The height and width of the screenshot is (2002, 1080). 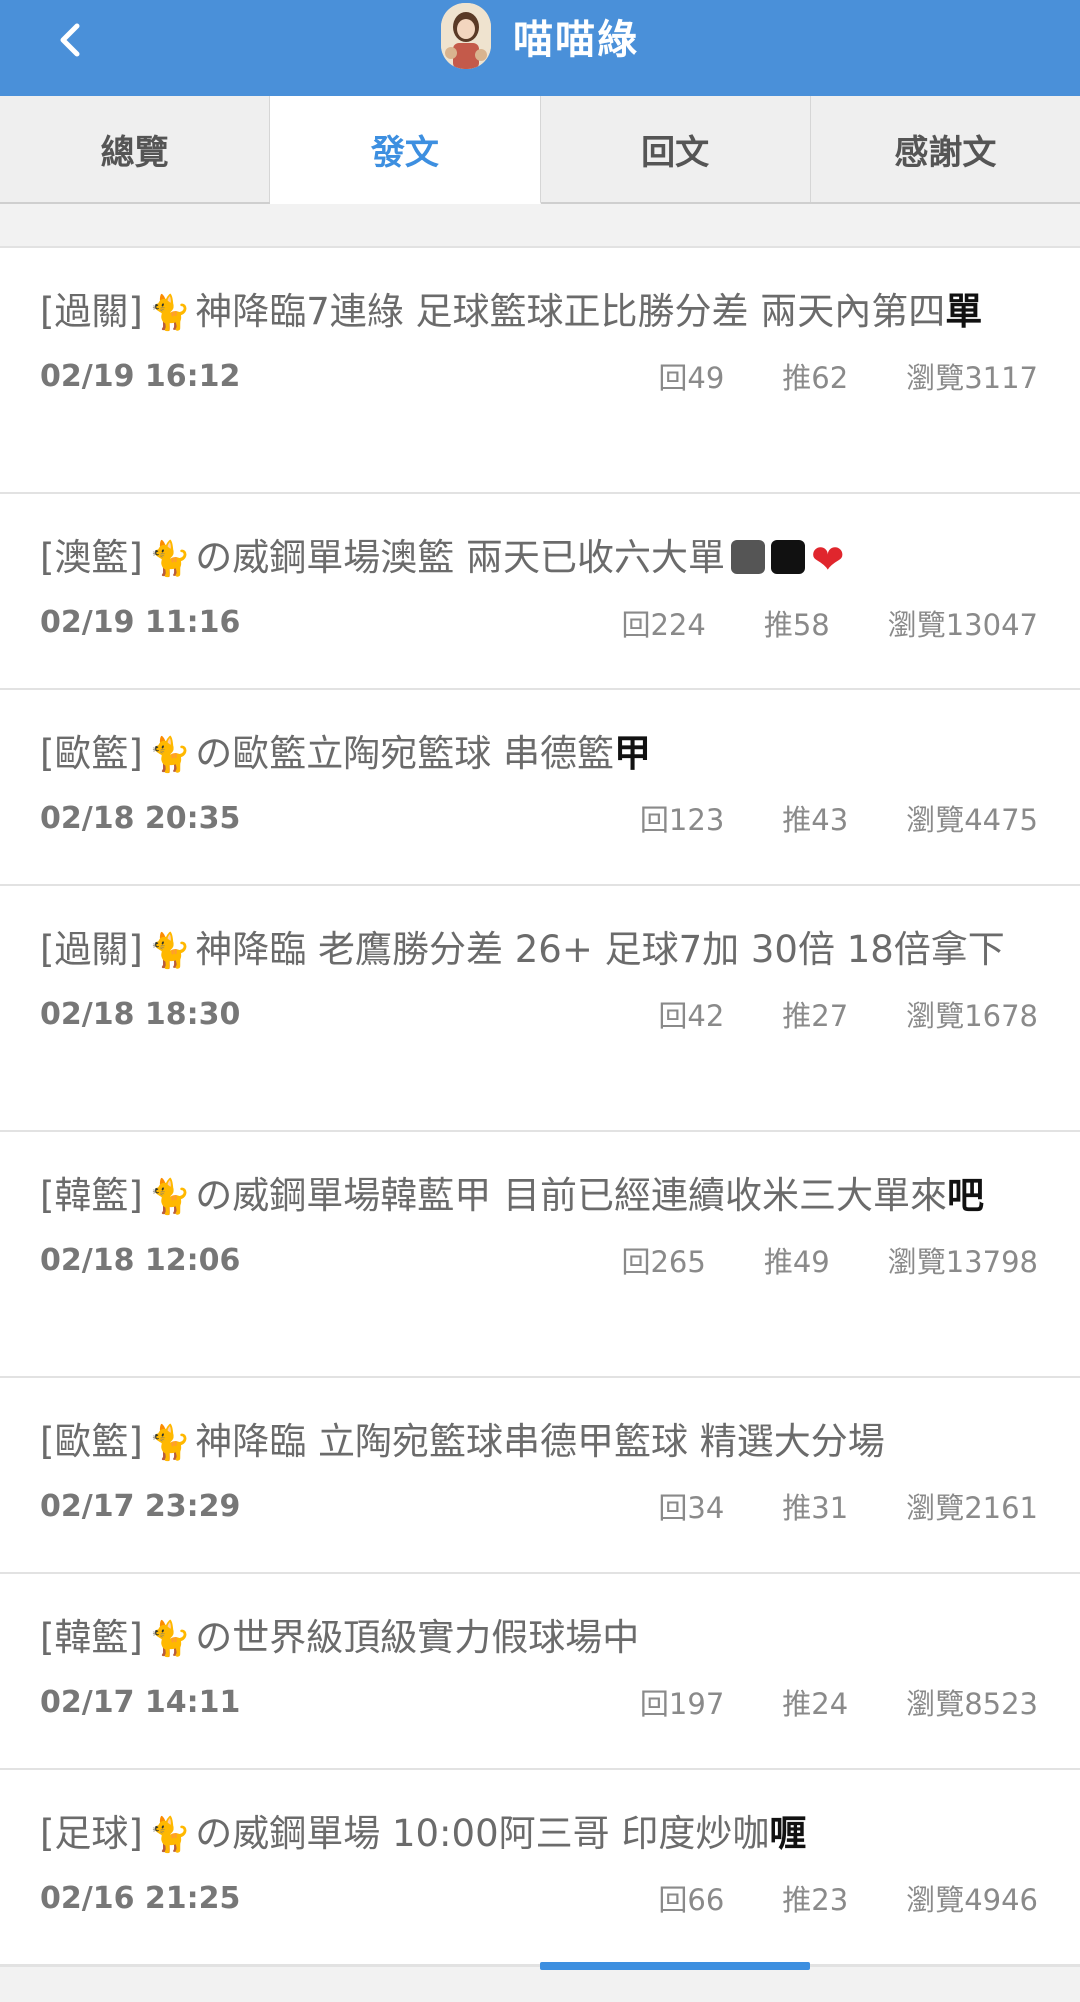 I want to click on view-count: 瀏覽3117, so click(x=972, y=378).